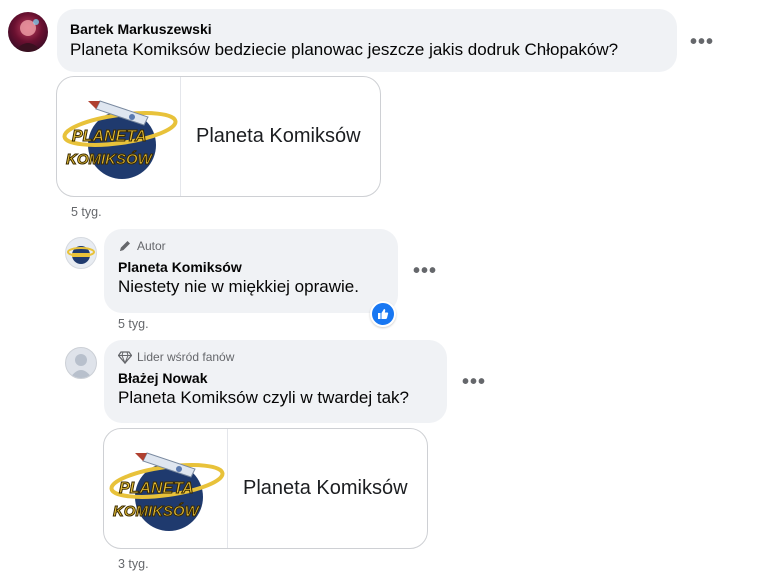  What do you see at coordinates (275, 357) in the screenshot?
I see `top-fan-badge: Lider wśród fanów` at bounding box center [275, 357].